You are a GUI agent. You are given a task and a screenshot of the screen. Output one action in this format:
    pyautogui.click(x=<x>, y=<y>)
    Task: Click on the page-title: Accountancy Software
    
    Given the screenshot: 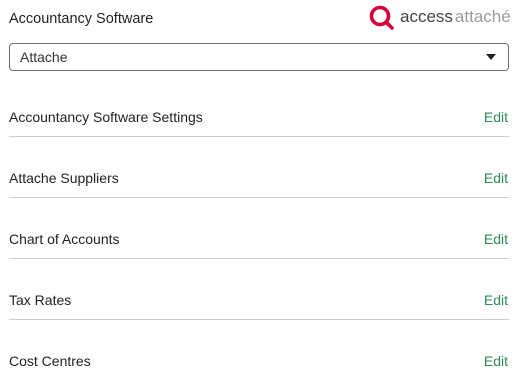 What is the action you would take?
    pyautogui.click(x=81, y=19)
    